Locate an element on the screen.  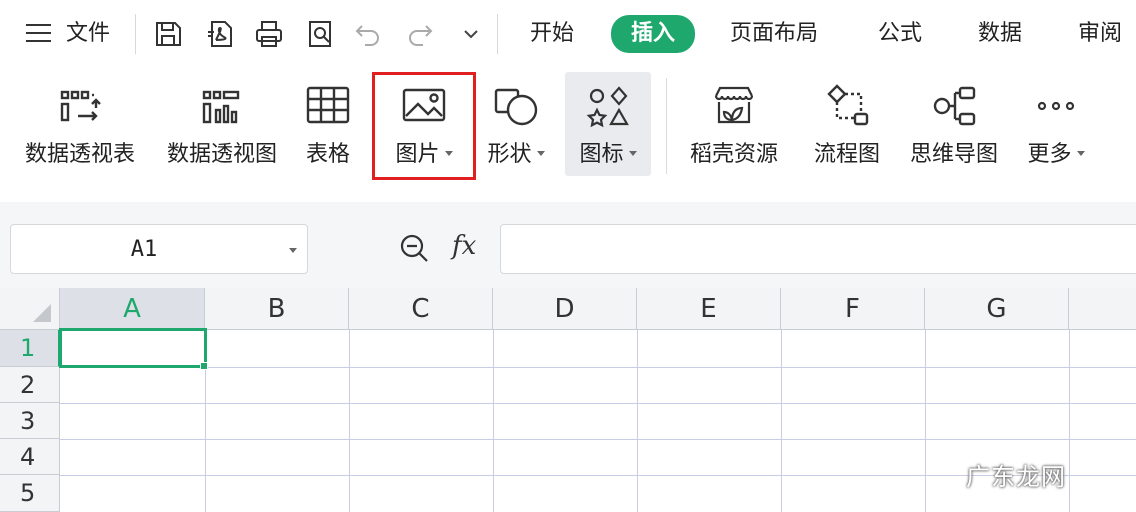
tab-review: 审阅 is located at coordinates (1100, 34).